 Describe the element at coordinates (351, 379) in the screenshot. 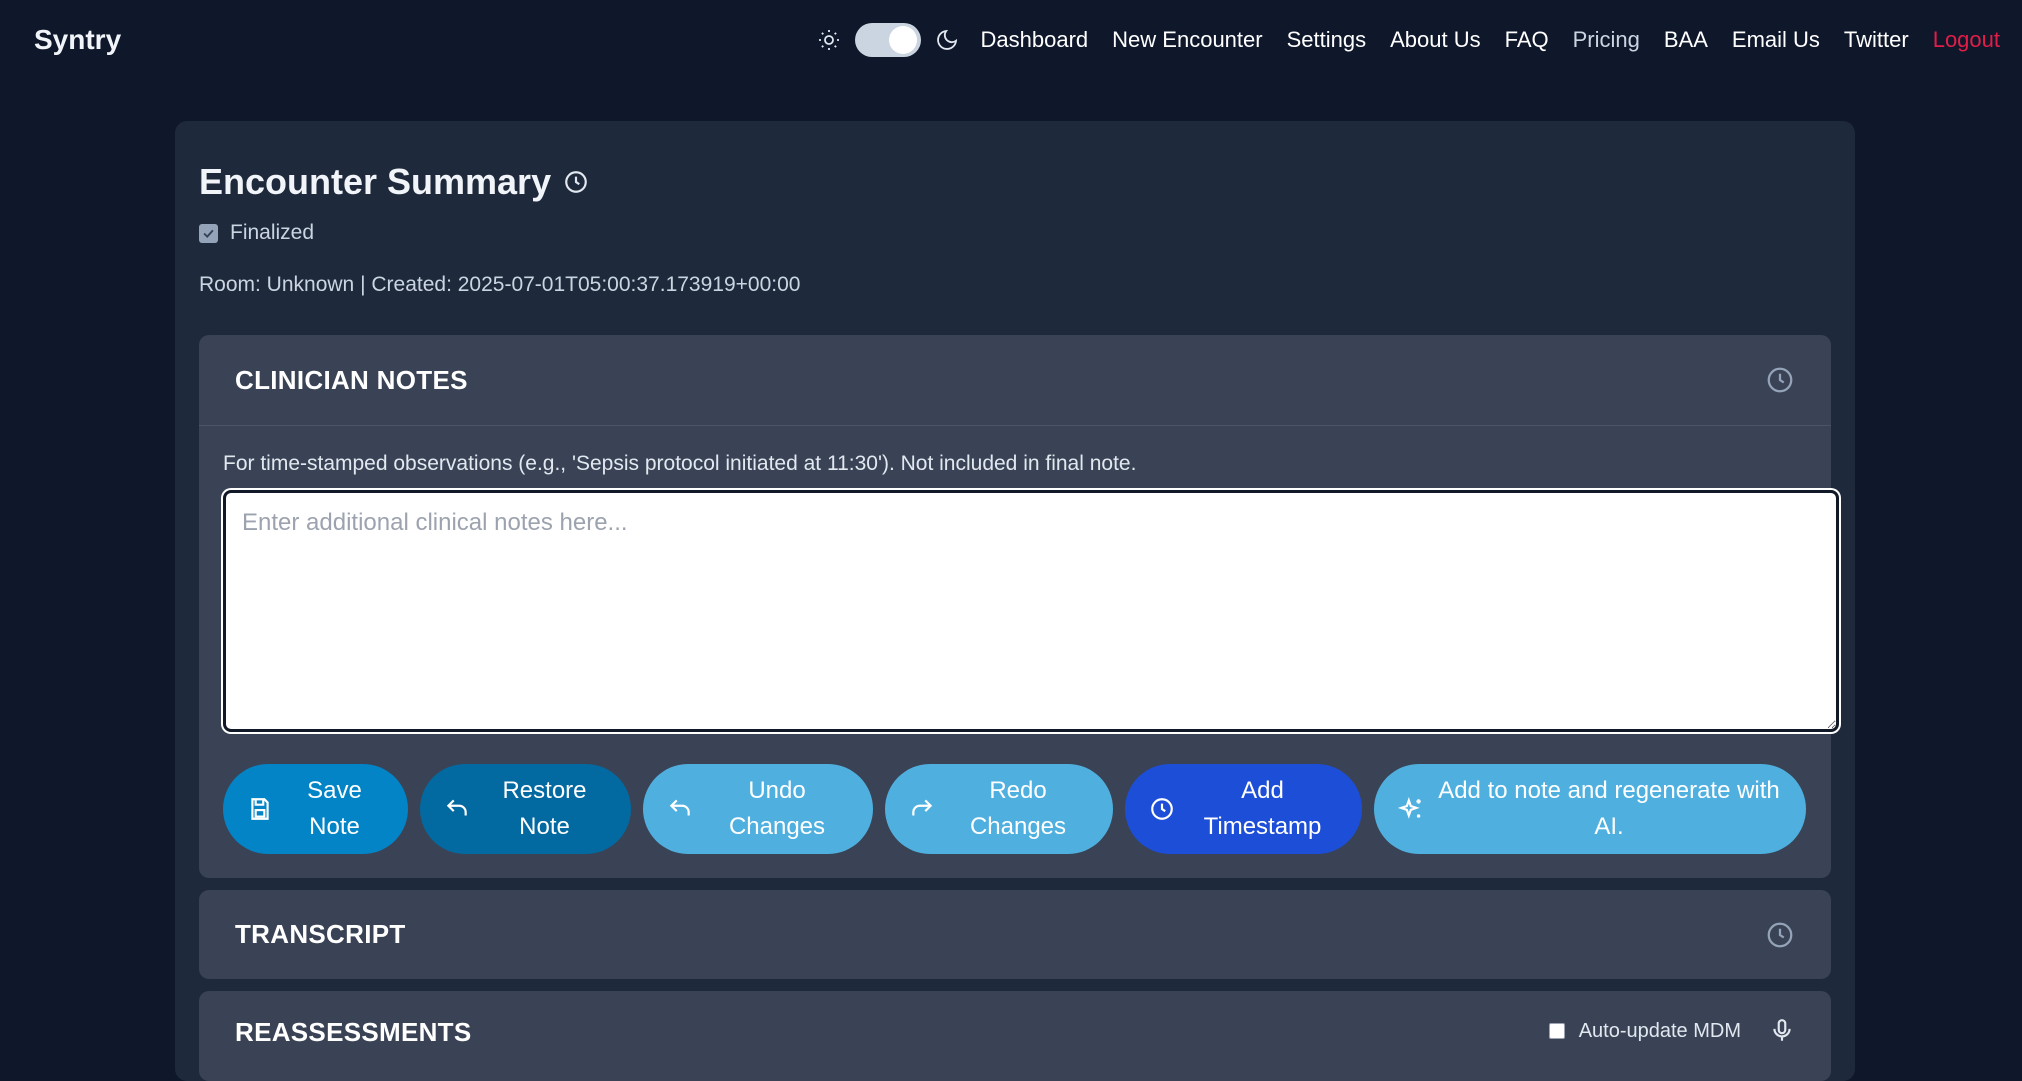

I see `clinician-notes-title: CLINICIAN NOTES` at that location.